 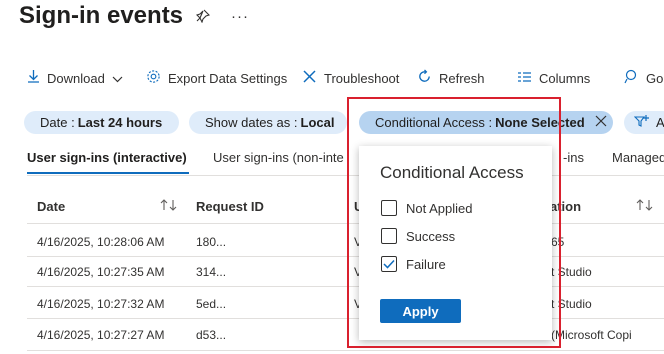 I want to click on tab-managed-identity-sign-ins: Managed, so click(x=638, y=157).